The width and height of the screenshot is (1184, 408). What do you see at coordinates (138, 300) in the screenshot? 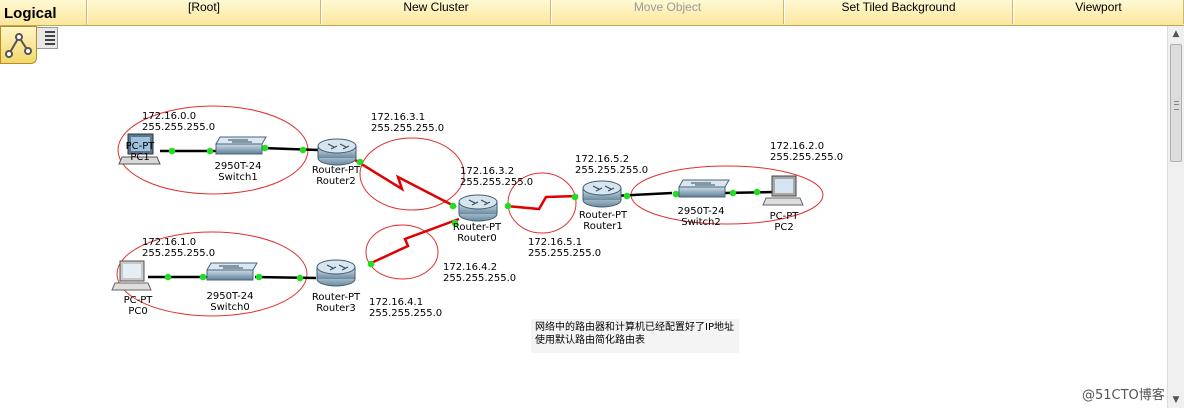
I see `pc0-type: PC-PT` at bounding box center [138, 300].